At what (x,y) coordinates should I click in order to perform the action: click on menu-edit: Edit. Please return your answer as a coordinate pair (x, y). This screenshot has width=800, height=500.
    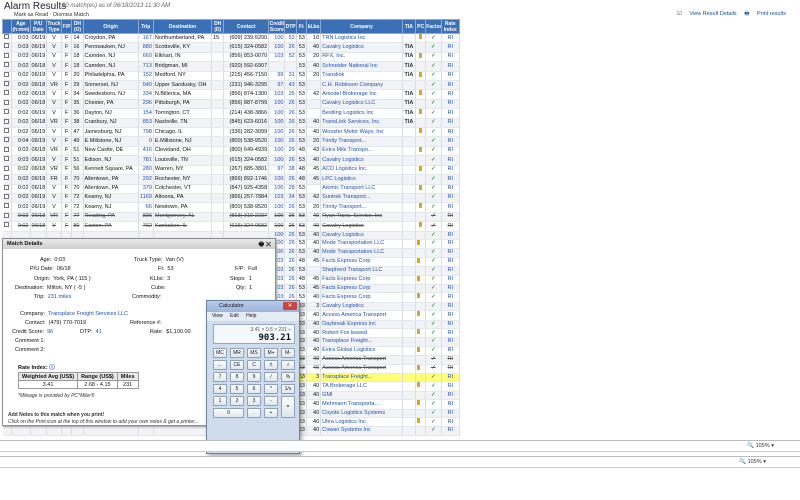
    Looking at the image, I should click on (234, 316).